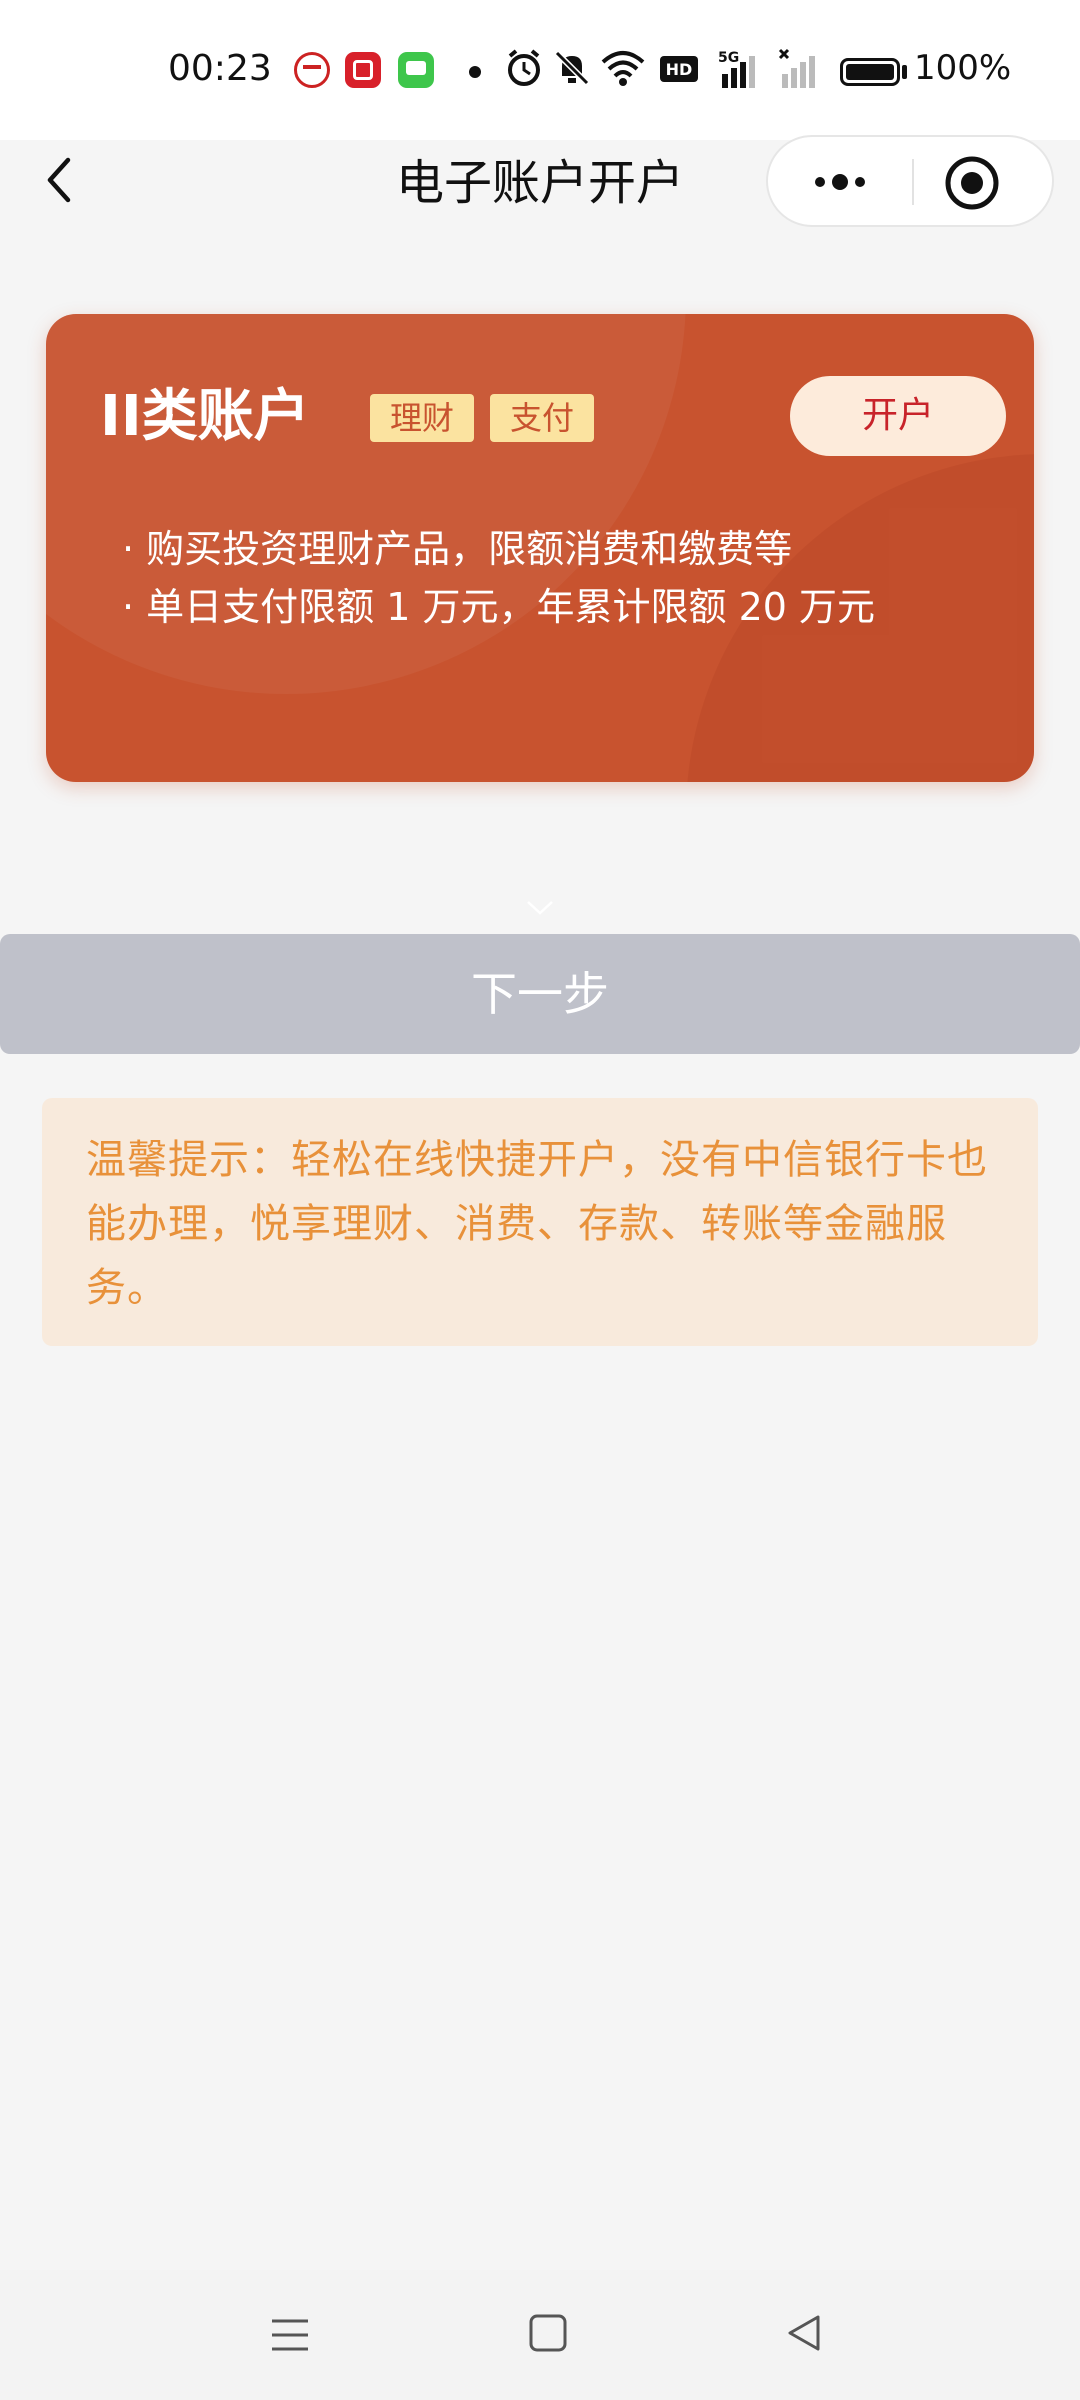 The image size is (1080, 2400). What do you see at coordinates (728, 58) in the screenshot?
I see `svg-text: 5G` at bounding box center [728, 58].